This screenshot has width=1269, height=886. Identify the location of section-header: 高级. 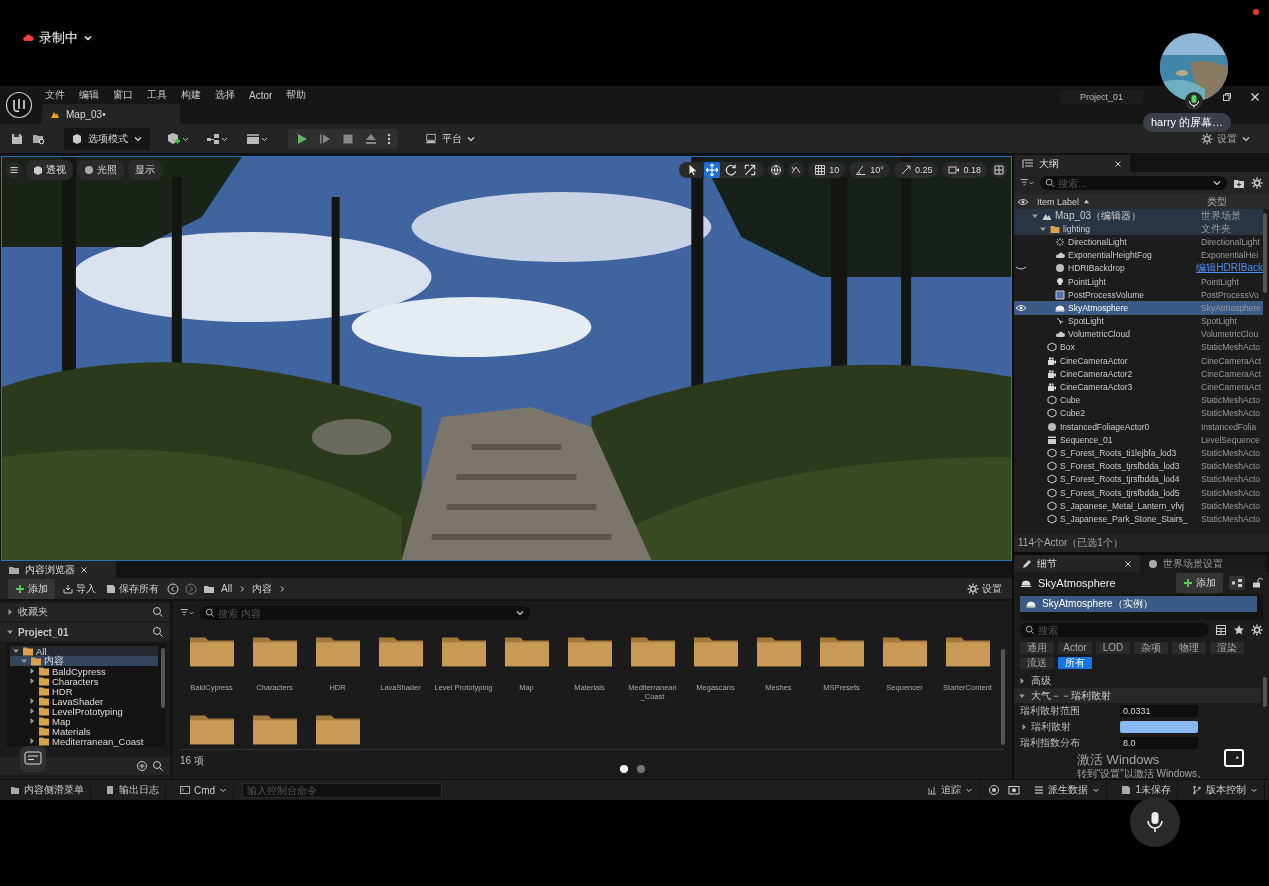
(1137, 680).